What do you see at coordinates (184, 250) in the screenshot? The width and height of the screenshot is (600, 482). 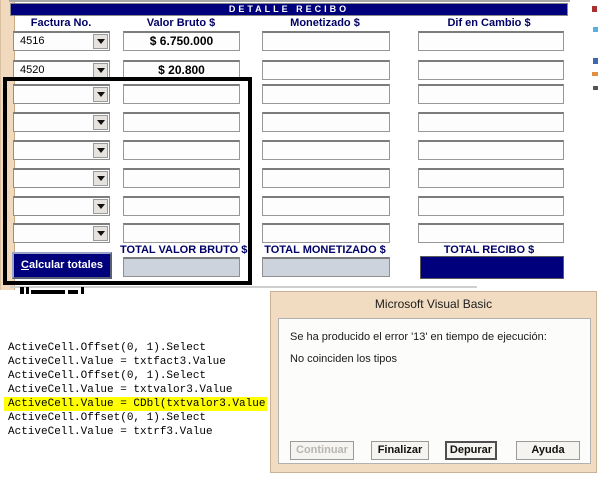 I see `total-valor-bruto-label: TOTAL VALOR BRUTO $` at bounding box center [184, 250].